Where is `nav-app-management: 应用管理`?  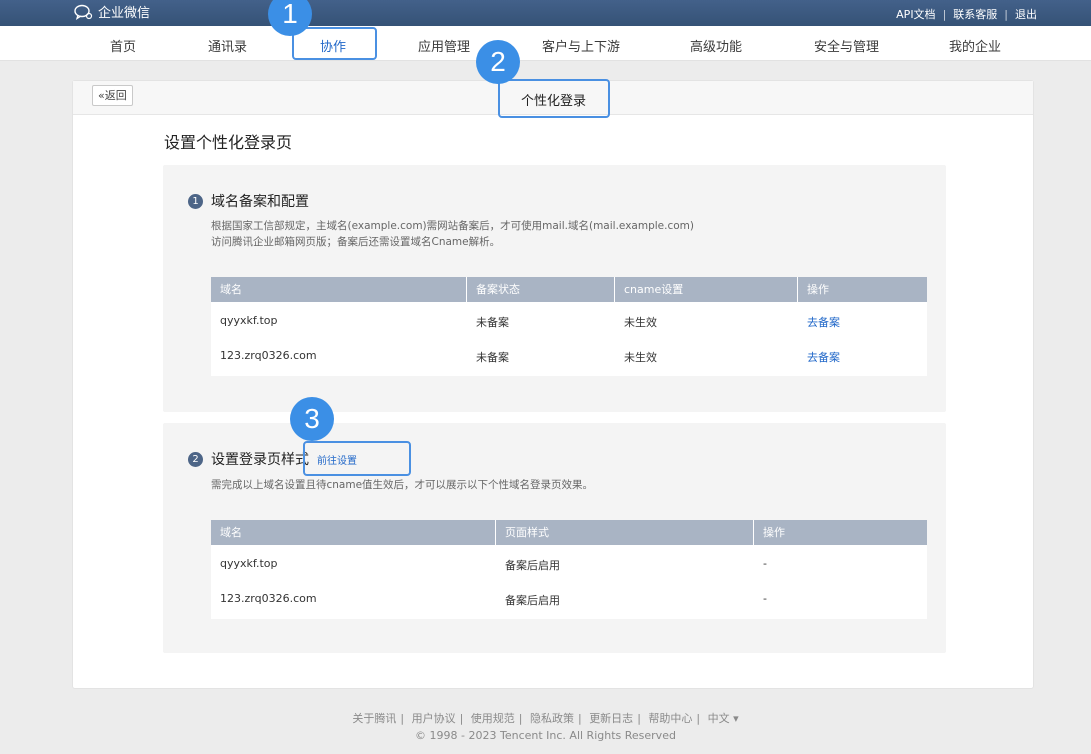 nav-app-management: 应用管理 is located at coordinates (444, 45).